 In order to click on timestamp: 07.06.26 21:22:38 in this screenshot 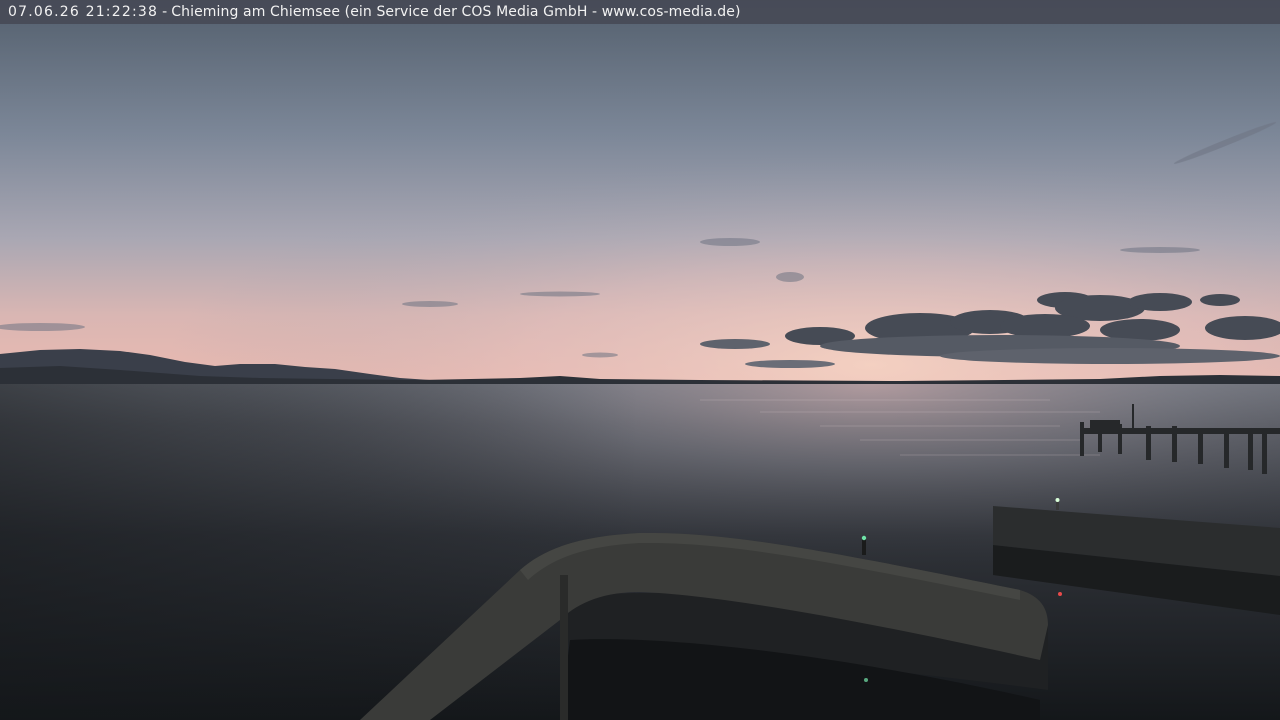, I will do `click(83, 12)`.